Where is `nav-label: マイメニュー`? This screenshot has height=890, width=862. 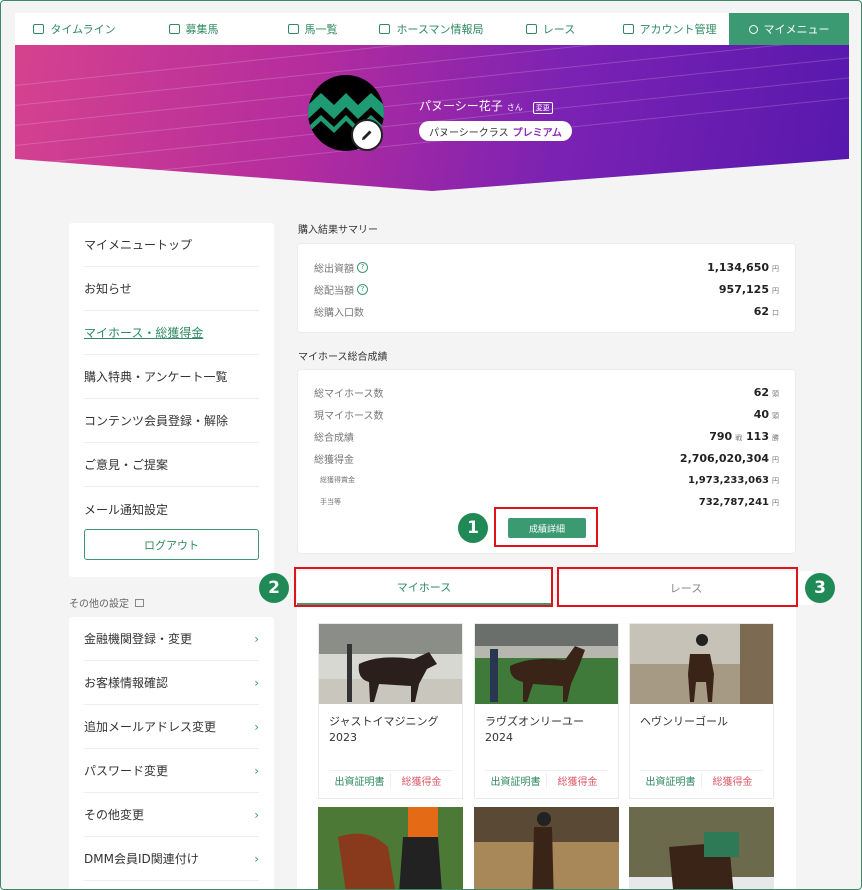
nav-label: マイメニュー is located at coordinates (796, 29).